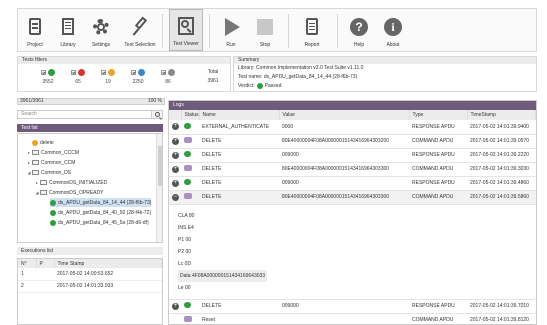 Image resolution: width=547 pixels, height=325 pixels. I want to click on summary-verdict: Verdict: Passed, so click(385, 86).